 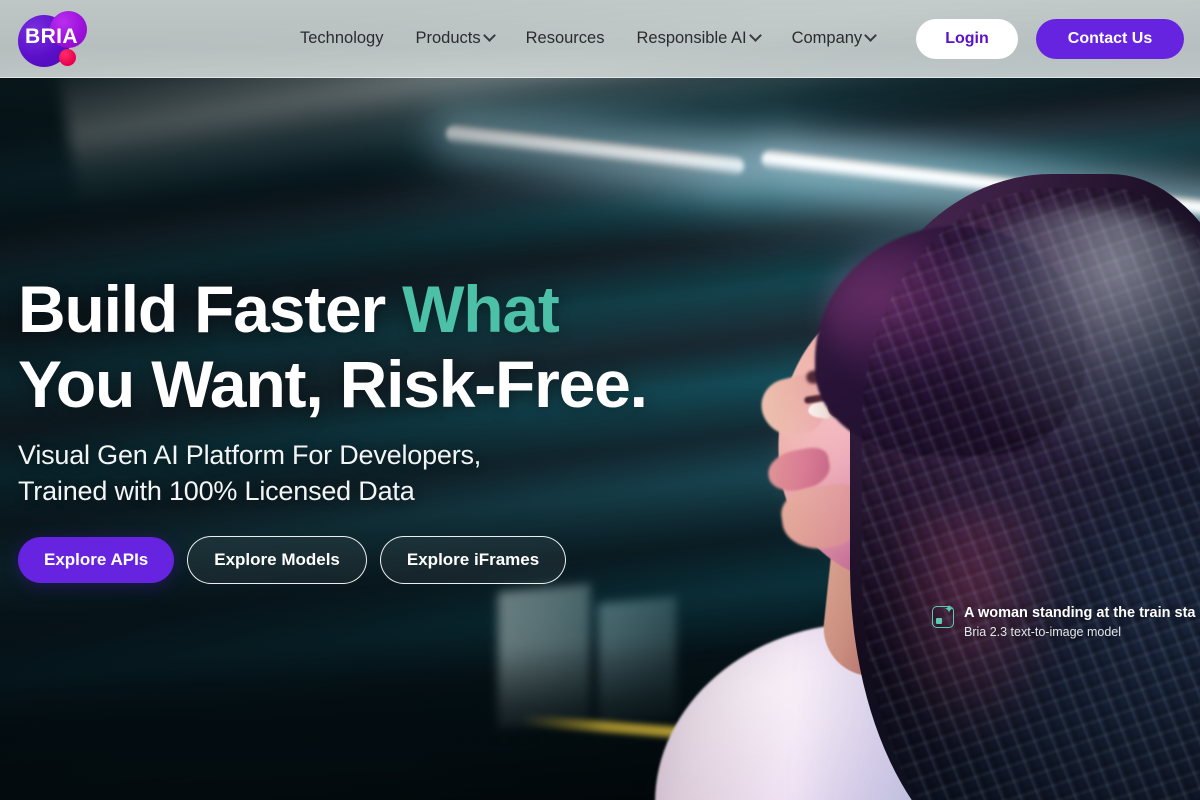 What do you see at coordinates (67, 57) in the screenshot?
I see `logo-dot-icon` at bounding box center [67, 57].